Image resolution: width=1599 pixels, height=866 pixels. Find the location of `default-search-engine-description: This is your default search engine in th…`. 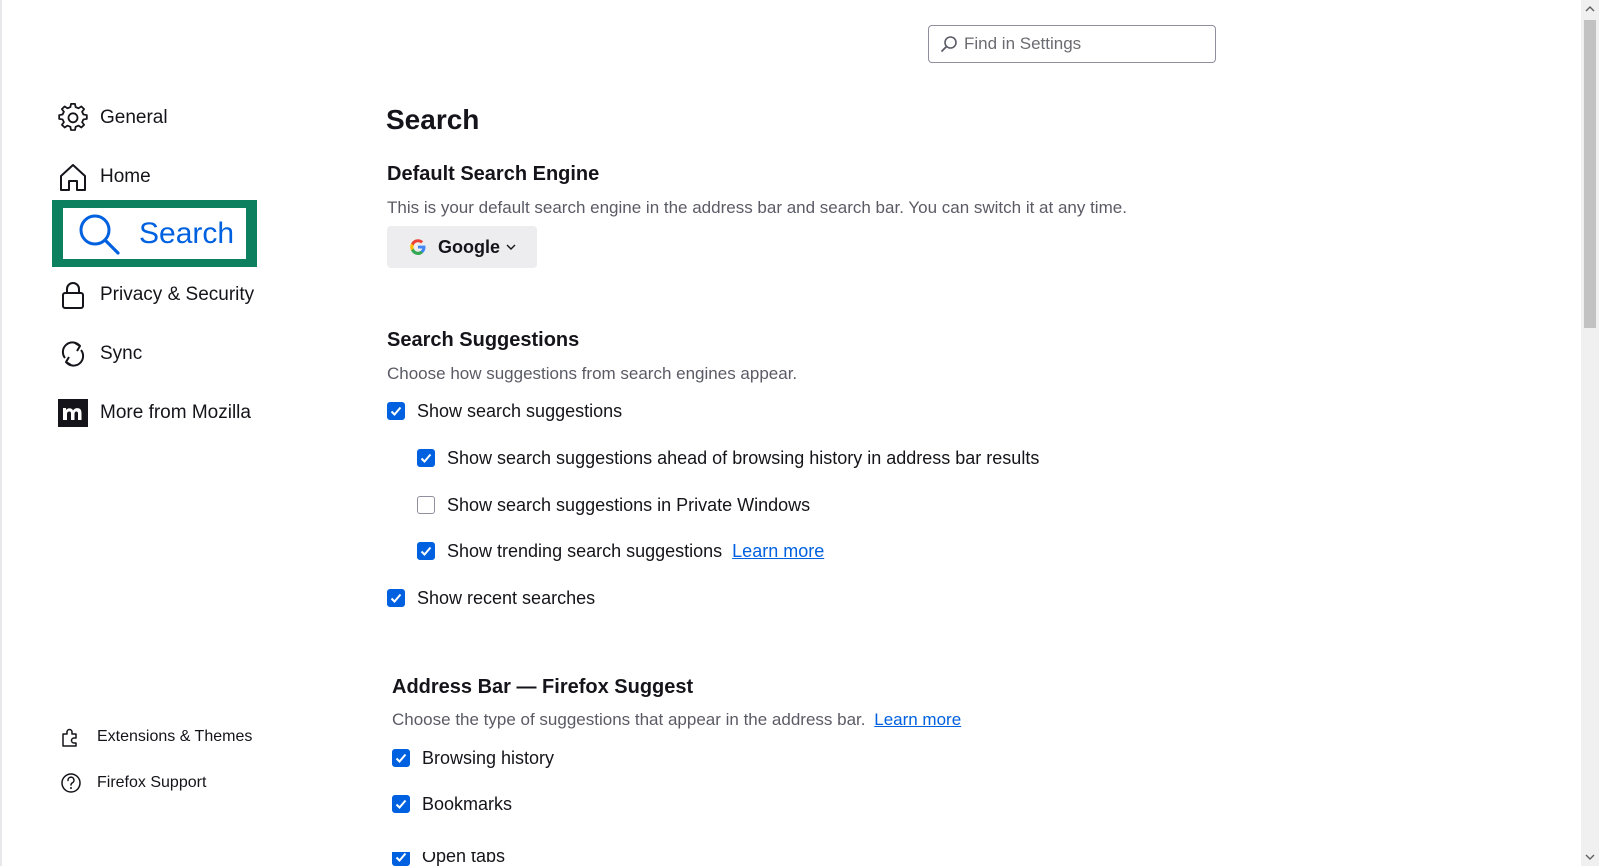

default-search-engine-description: This is your default search engine in th… is located at coordinates (757, 207).